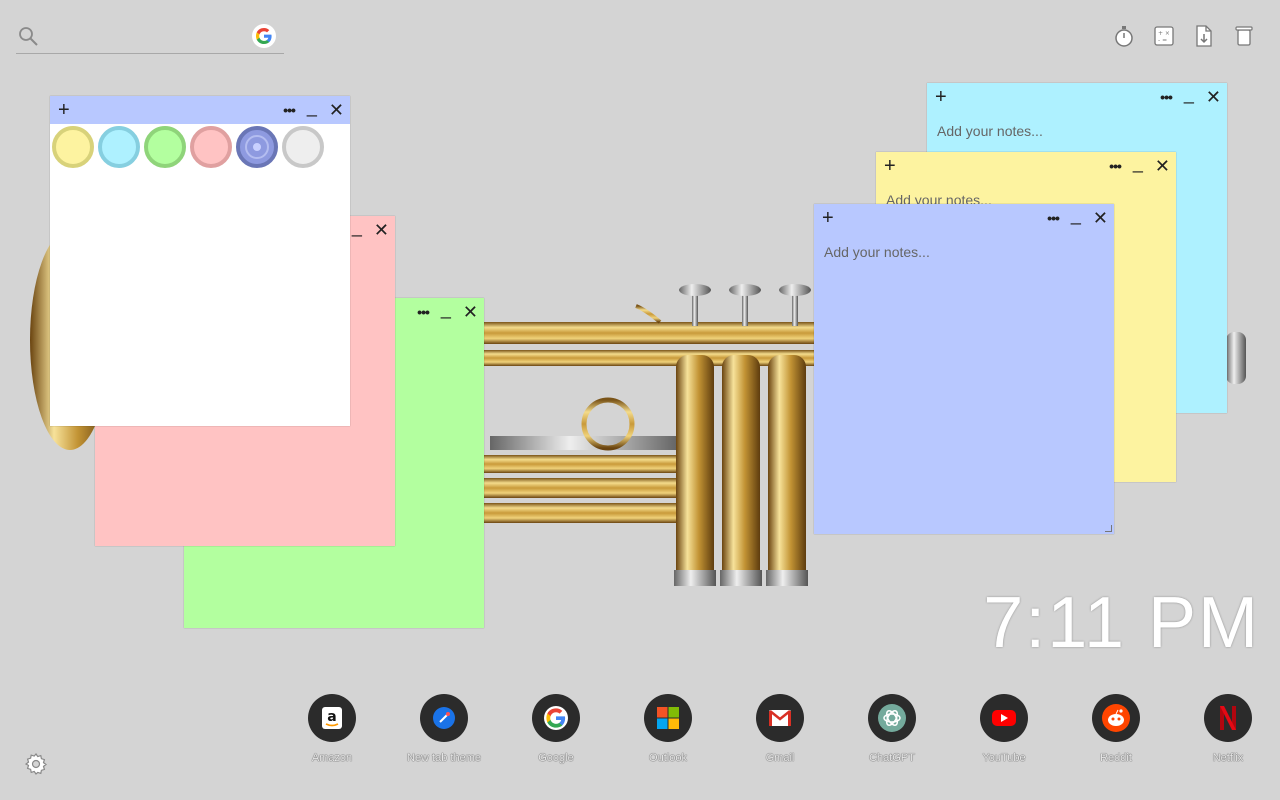  I want to click on shortcut-label: Amazon, so click(332, 758).